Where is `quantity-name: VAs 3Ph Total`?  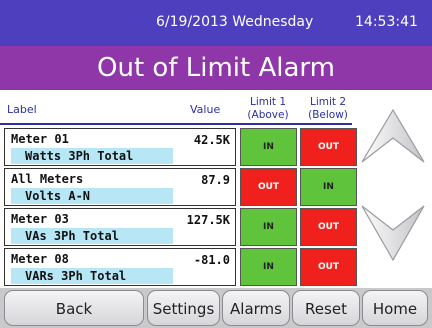 quantity-name: VAs 3Ph Total is located at coordinates (72, 236).